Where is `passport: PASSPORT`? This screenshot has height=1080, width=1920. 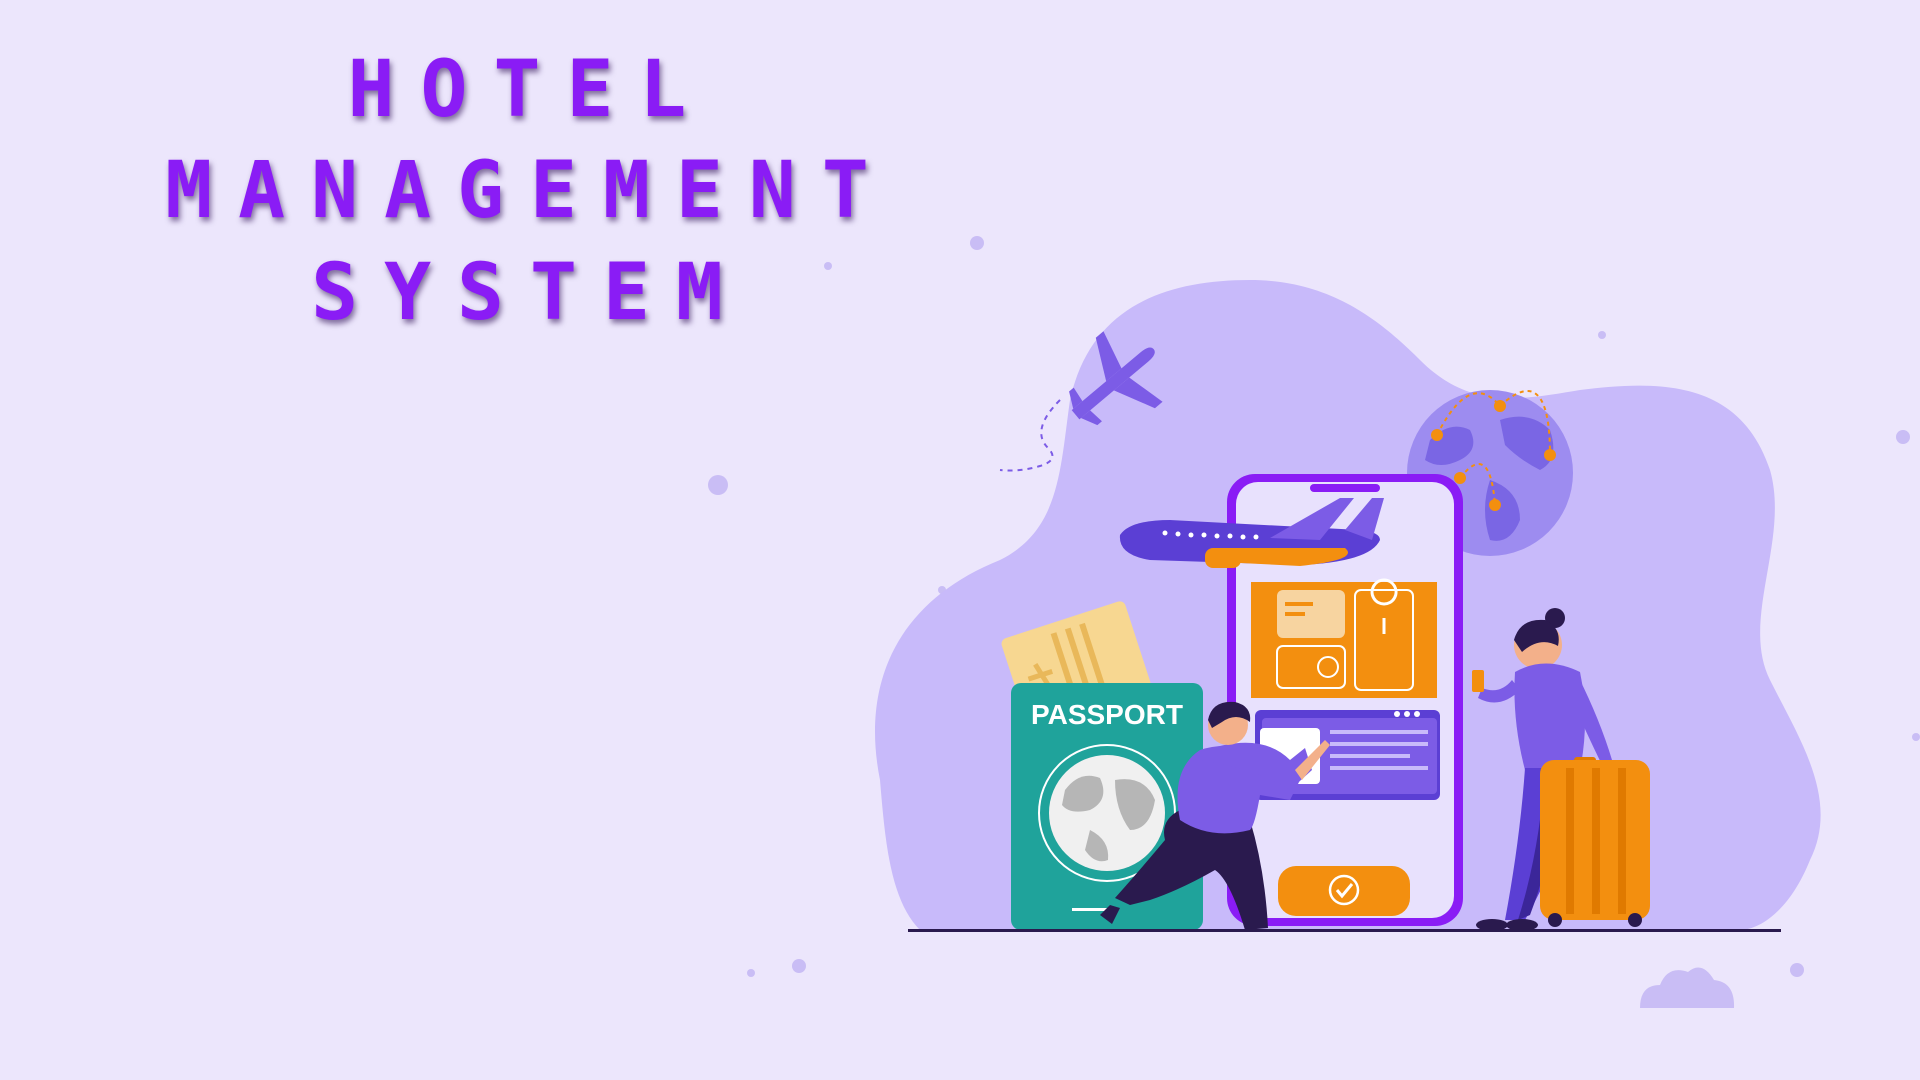 passport: PASSPORT is located at coordinates (1107, 806).